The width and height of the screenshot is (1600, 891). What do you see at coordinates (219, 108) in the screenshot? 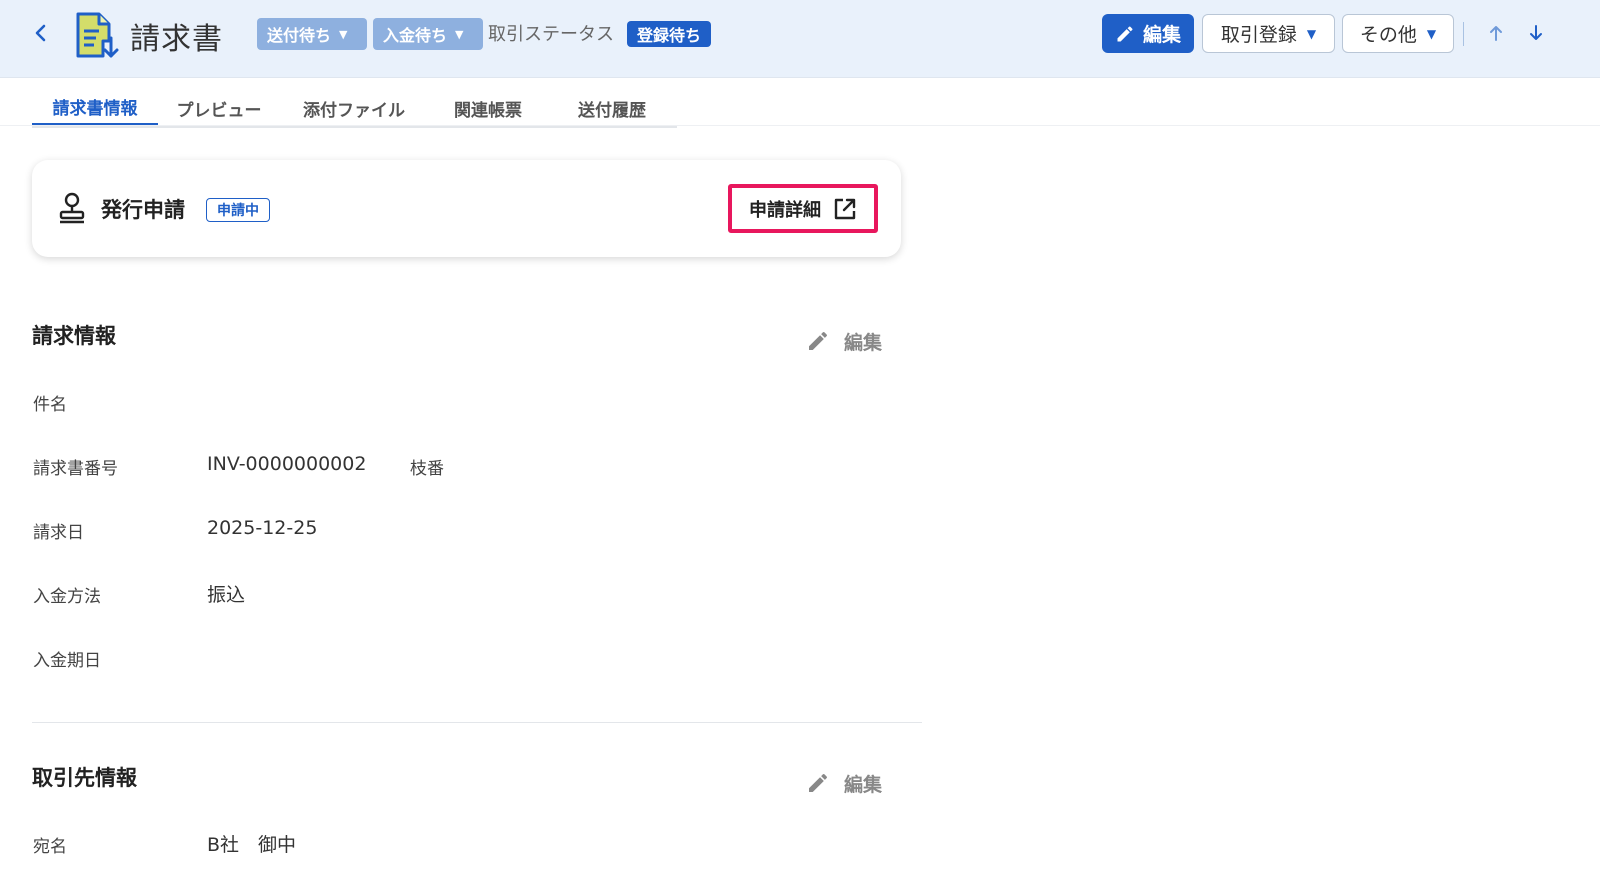
I see `tab-preview: プレビュー` at bounding box center [219, 108].